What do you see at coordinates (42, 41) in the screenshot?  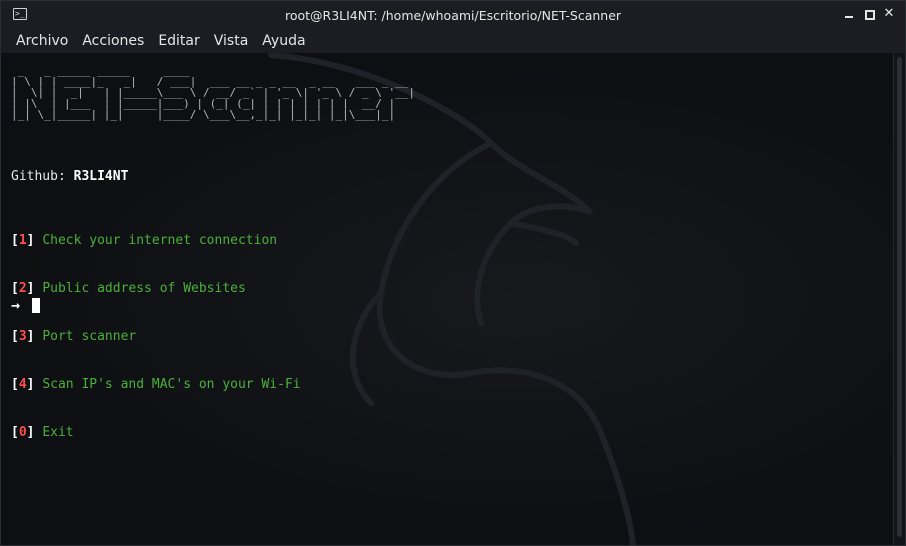 I see `menu-archivo: Archivo` at bounding box center [42, 41].